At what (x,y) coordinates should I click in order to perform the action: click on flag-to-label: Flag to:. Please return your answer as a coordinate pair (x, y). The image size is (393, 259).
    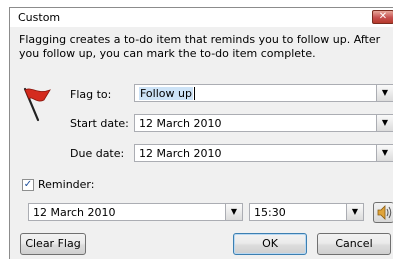
    Looking at the image, I should click on (91, 94).